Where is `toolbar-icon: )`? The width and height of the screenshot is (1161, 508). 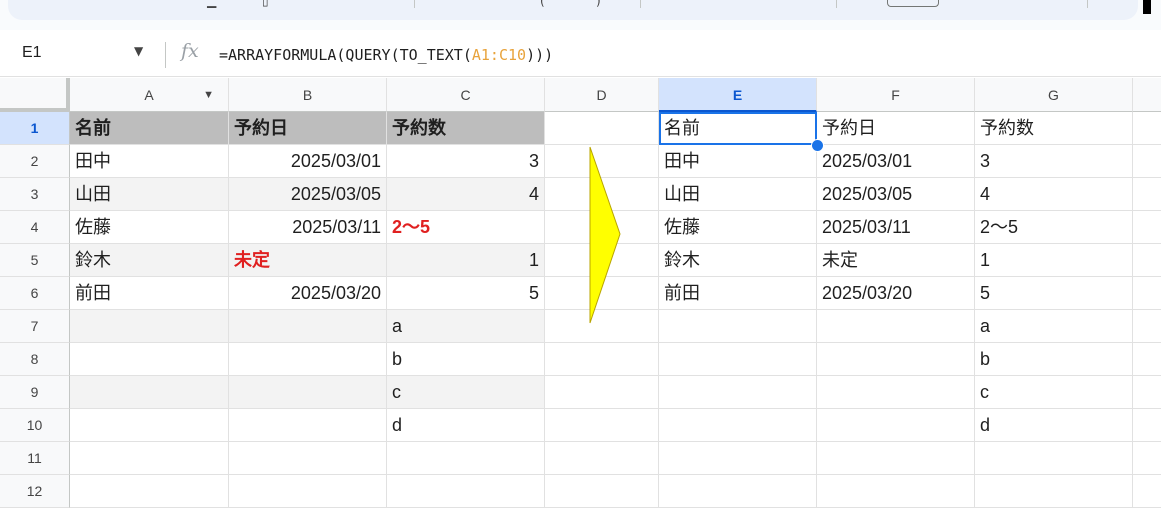
toolbar-icon: ) is located at coordinates (598, 4).